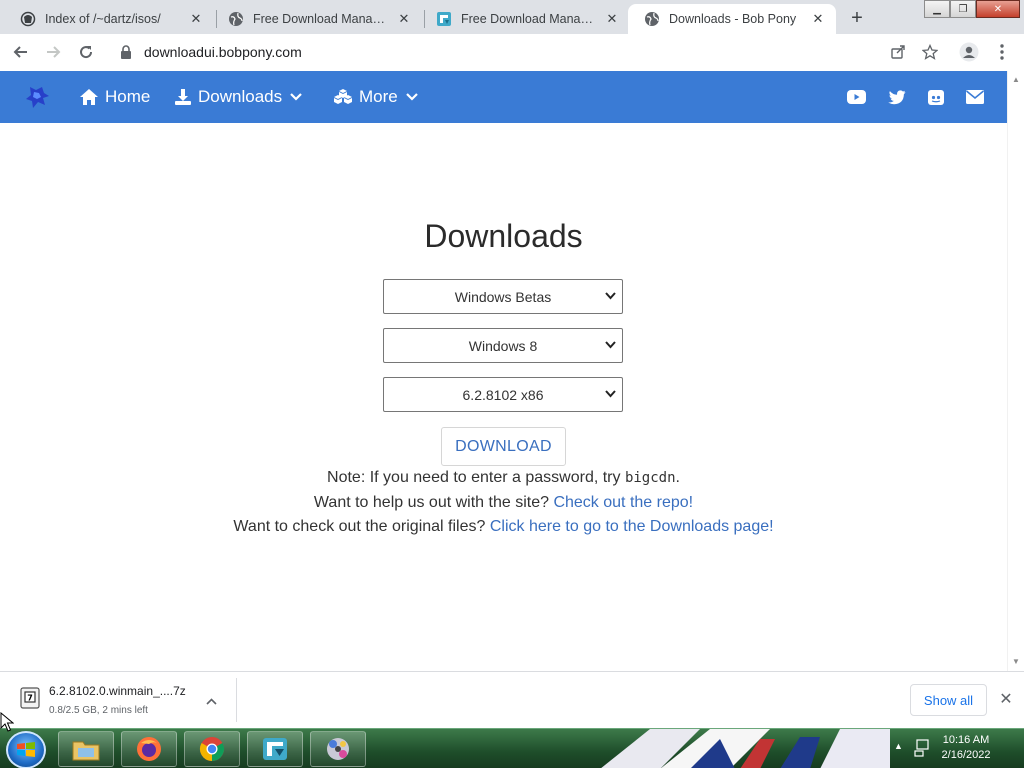 Image resolution: width=1024 pixels, height=768 pixels. What do you see at coordinates (211, 701) in the screenshot?
I see `chevron-up-icon` at bounding box center [211, 701].